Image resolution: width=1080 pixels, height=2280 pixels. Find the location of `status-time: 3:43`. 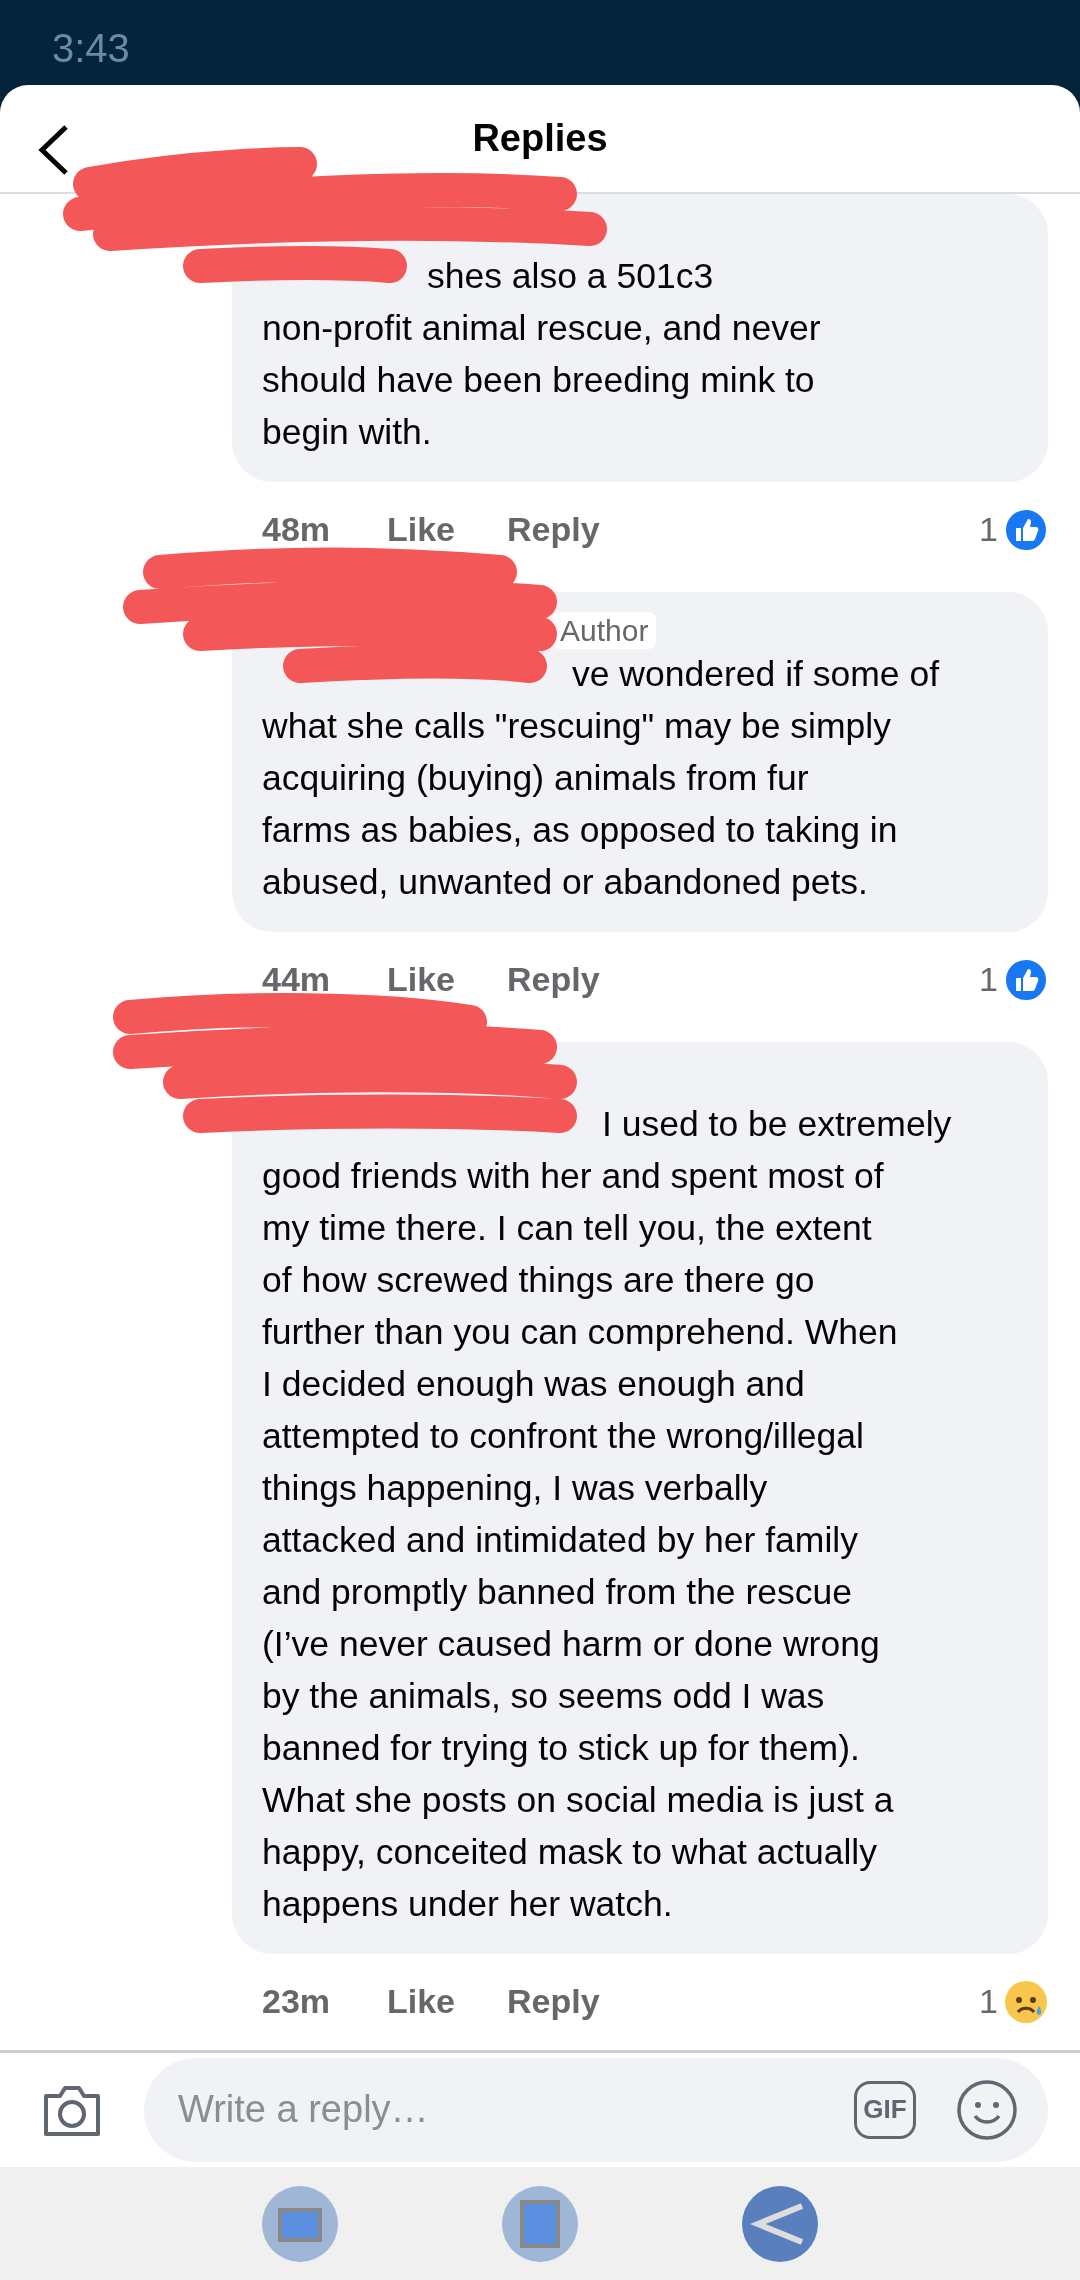

status-time: 3:43 is located at coordinates (91, 48).